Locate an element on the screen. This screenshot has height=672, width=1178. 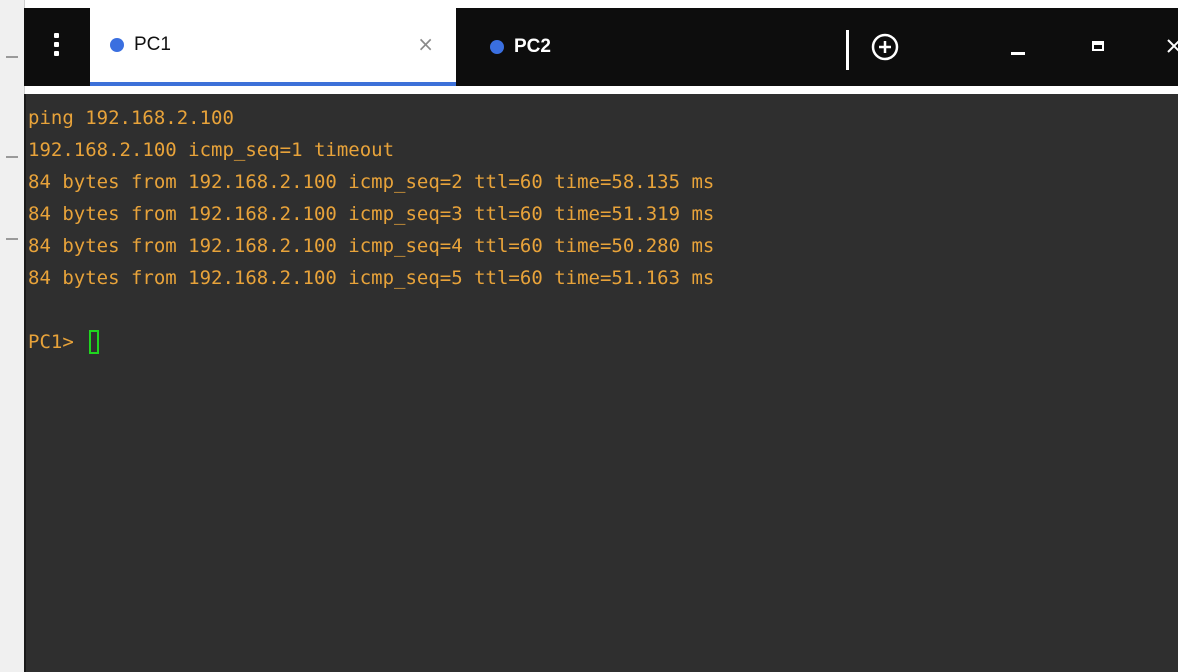
maximize-icon is located at coordinates (1098, 46).